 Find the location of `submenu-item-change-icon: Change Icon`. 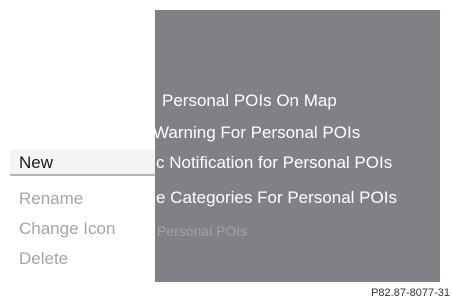

submenu-item-change-icon: Change Icon is located at coordinates (82, 229).